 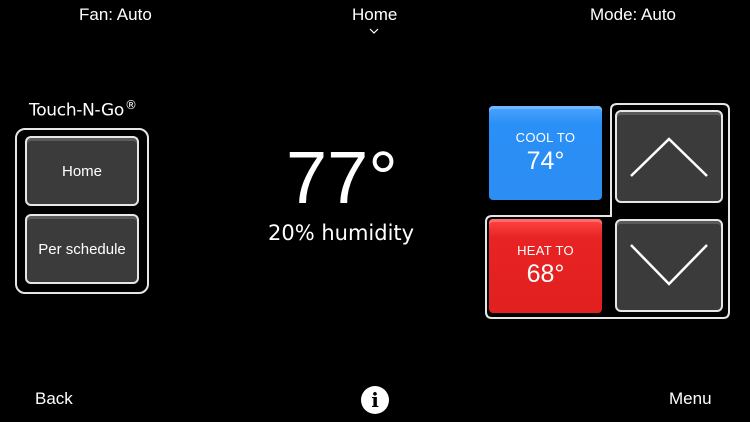 I want to click on chevron-up-icon, so click(x=669, y=157).